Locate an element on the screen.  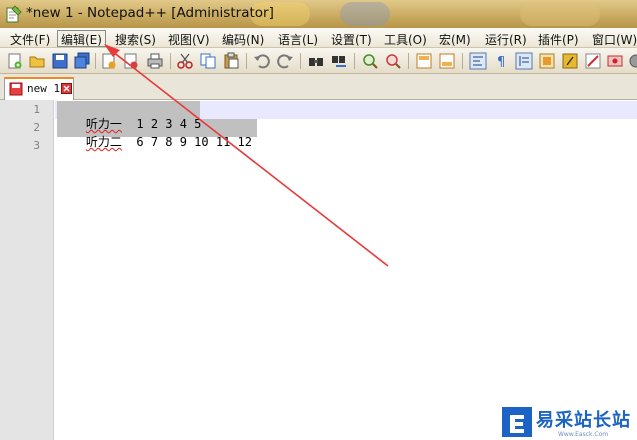
print-icon is located at coordinates (155, 61).